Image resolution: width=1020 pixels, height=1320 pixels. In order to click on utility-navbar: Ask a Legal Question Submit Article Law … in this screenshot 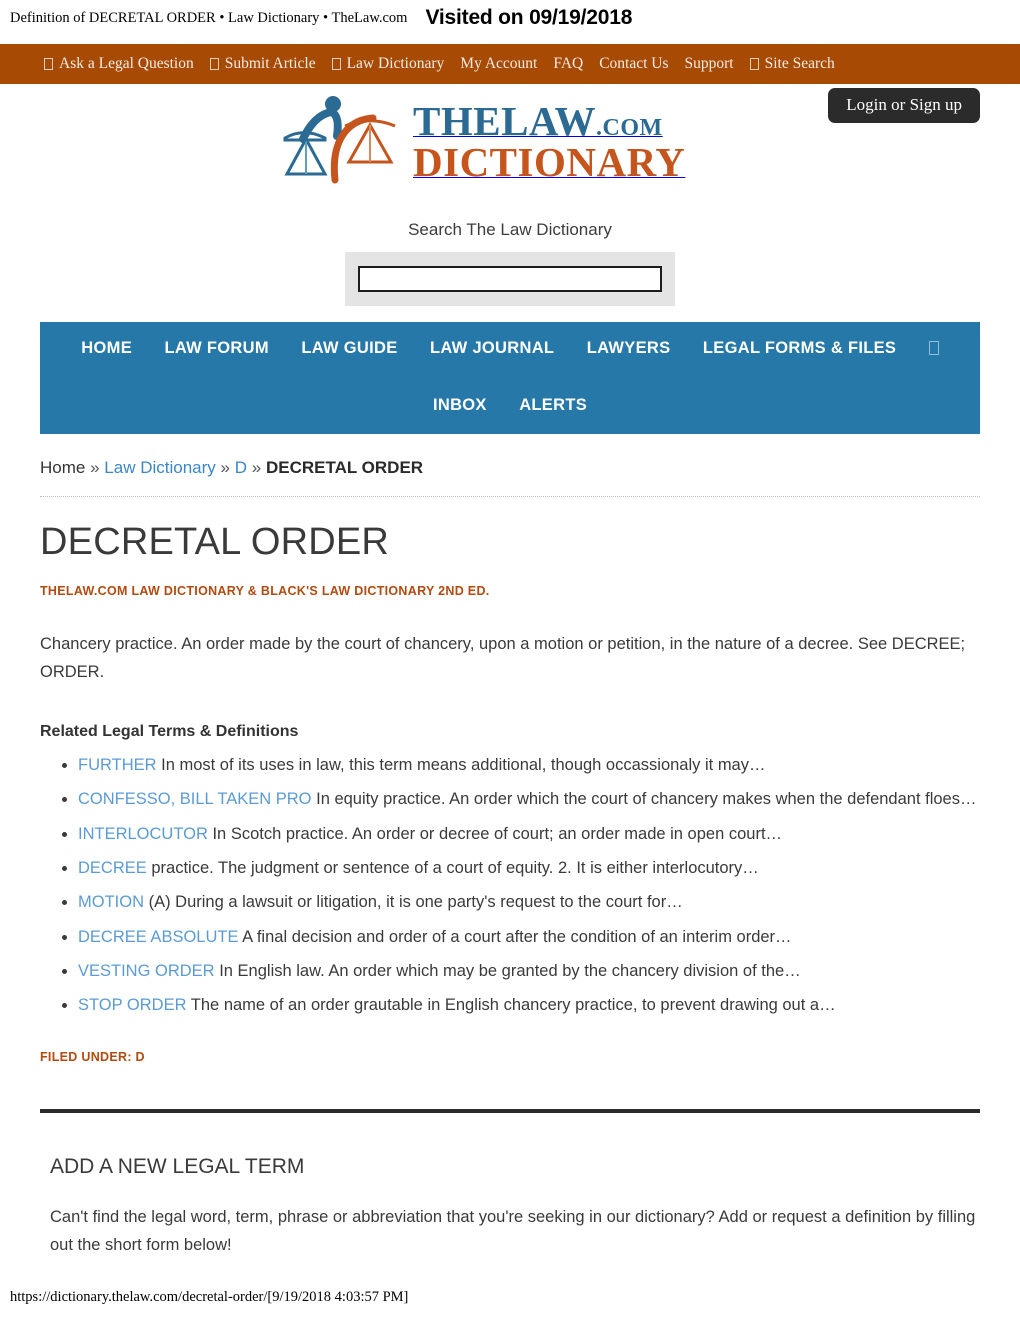, I will do `click(510, 64)`.